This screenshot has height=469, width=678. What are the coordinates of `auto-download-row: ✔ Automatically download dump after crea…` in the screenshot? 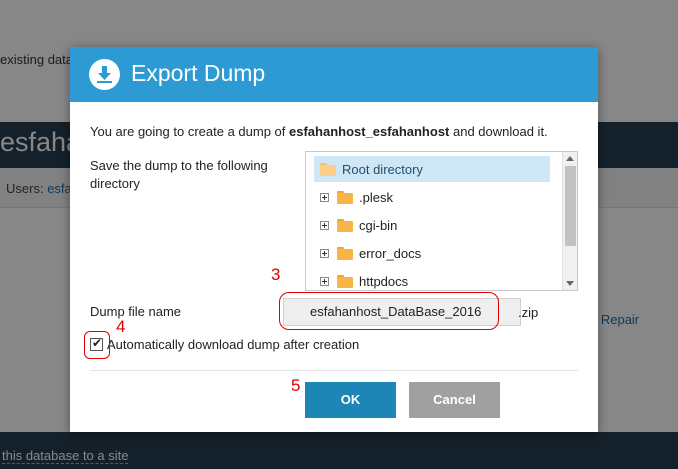 It's located at (225, 344).